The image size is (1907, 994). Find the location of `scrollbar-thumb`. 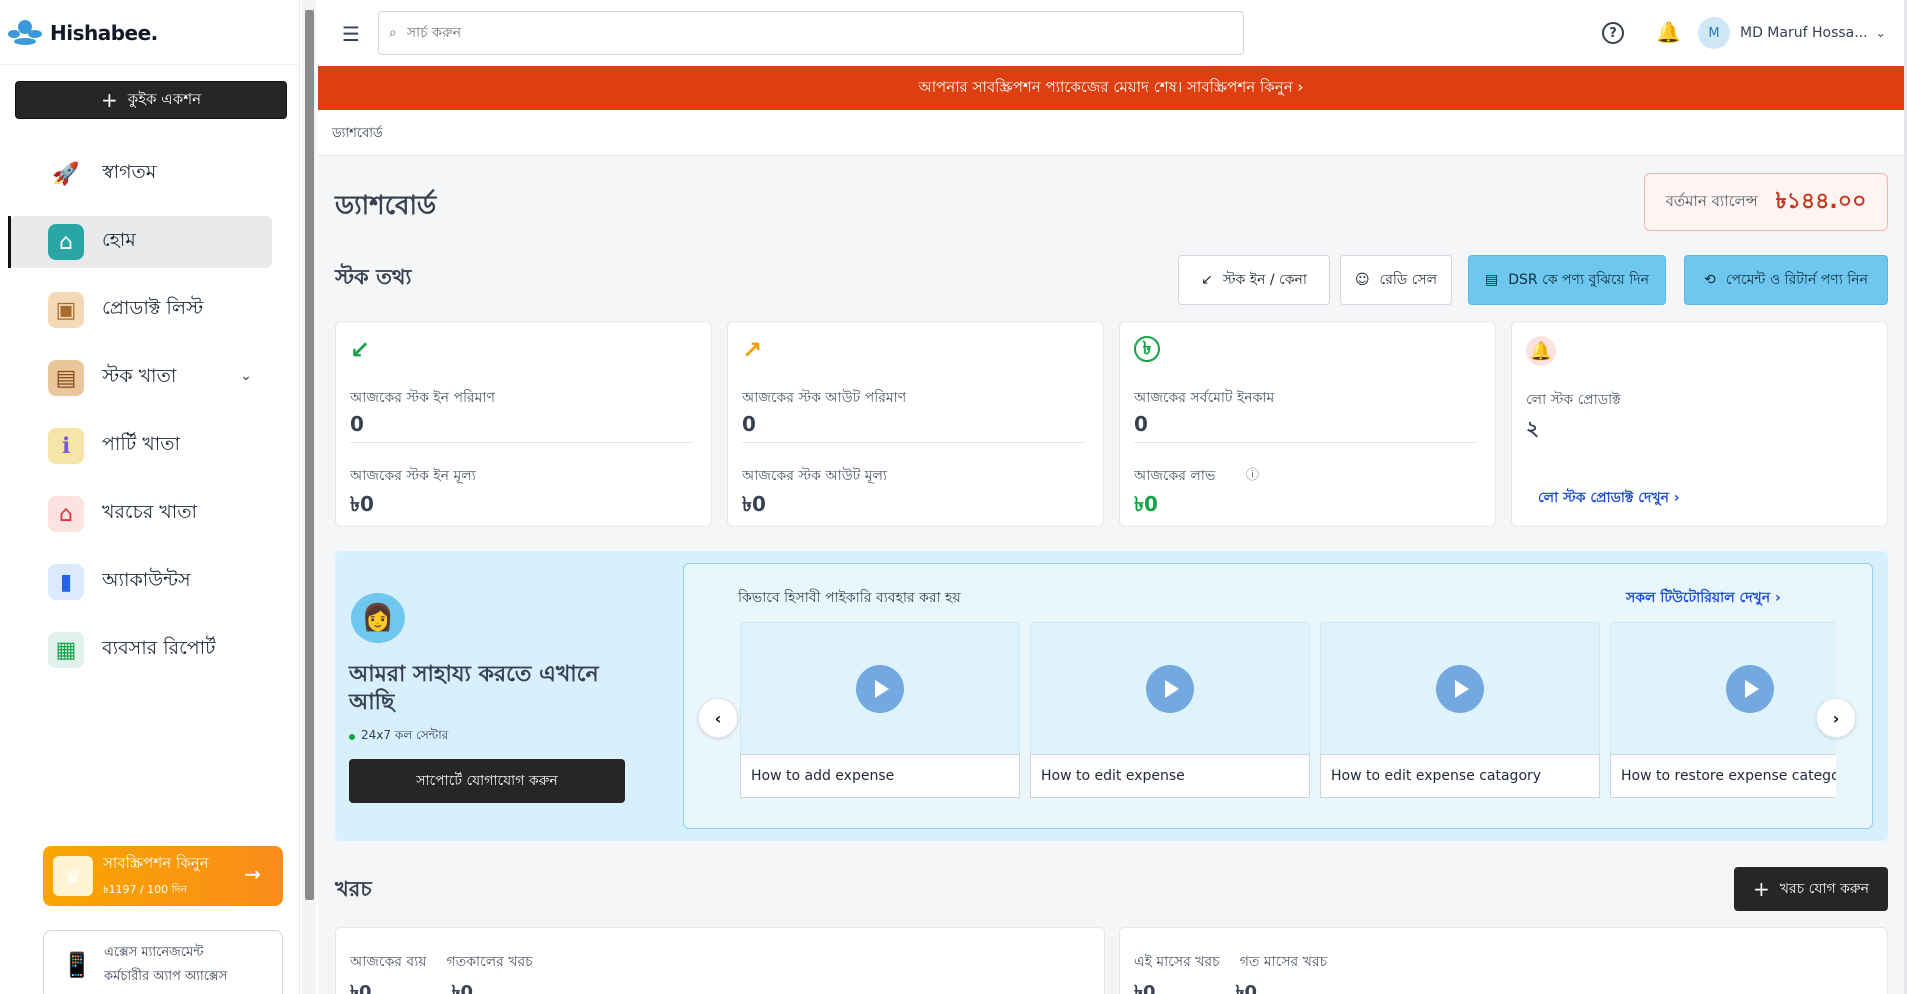

scrollbar-thumb is located at coordinates (309, 455).